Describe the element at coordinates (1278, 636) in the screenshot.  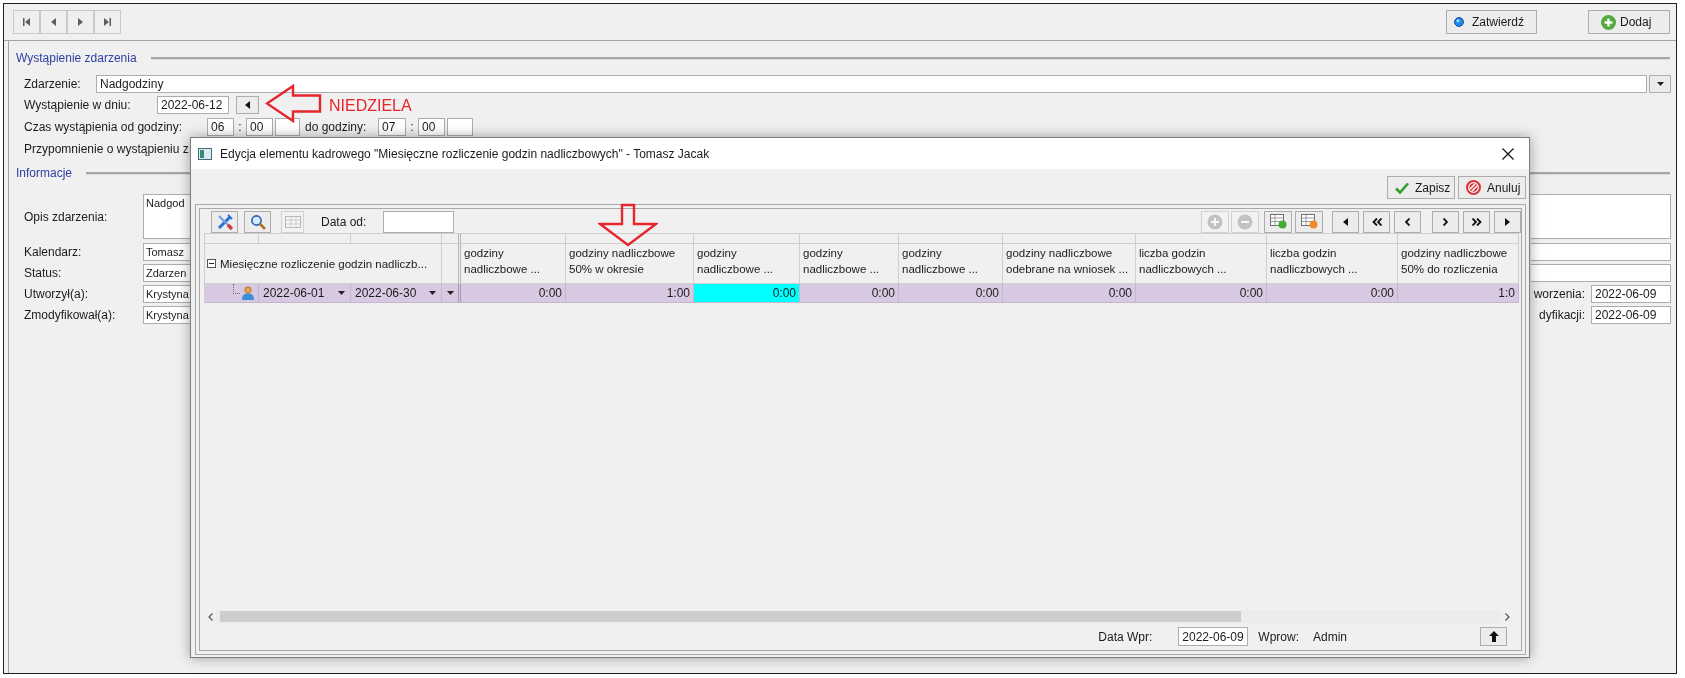
I see `field-label: Wprow:` at that location.